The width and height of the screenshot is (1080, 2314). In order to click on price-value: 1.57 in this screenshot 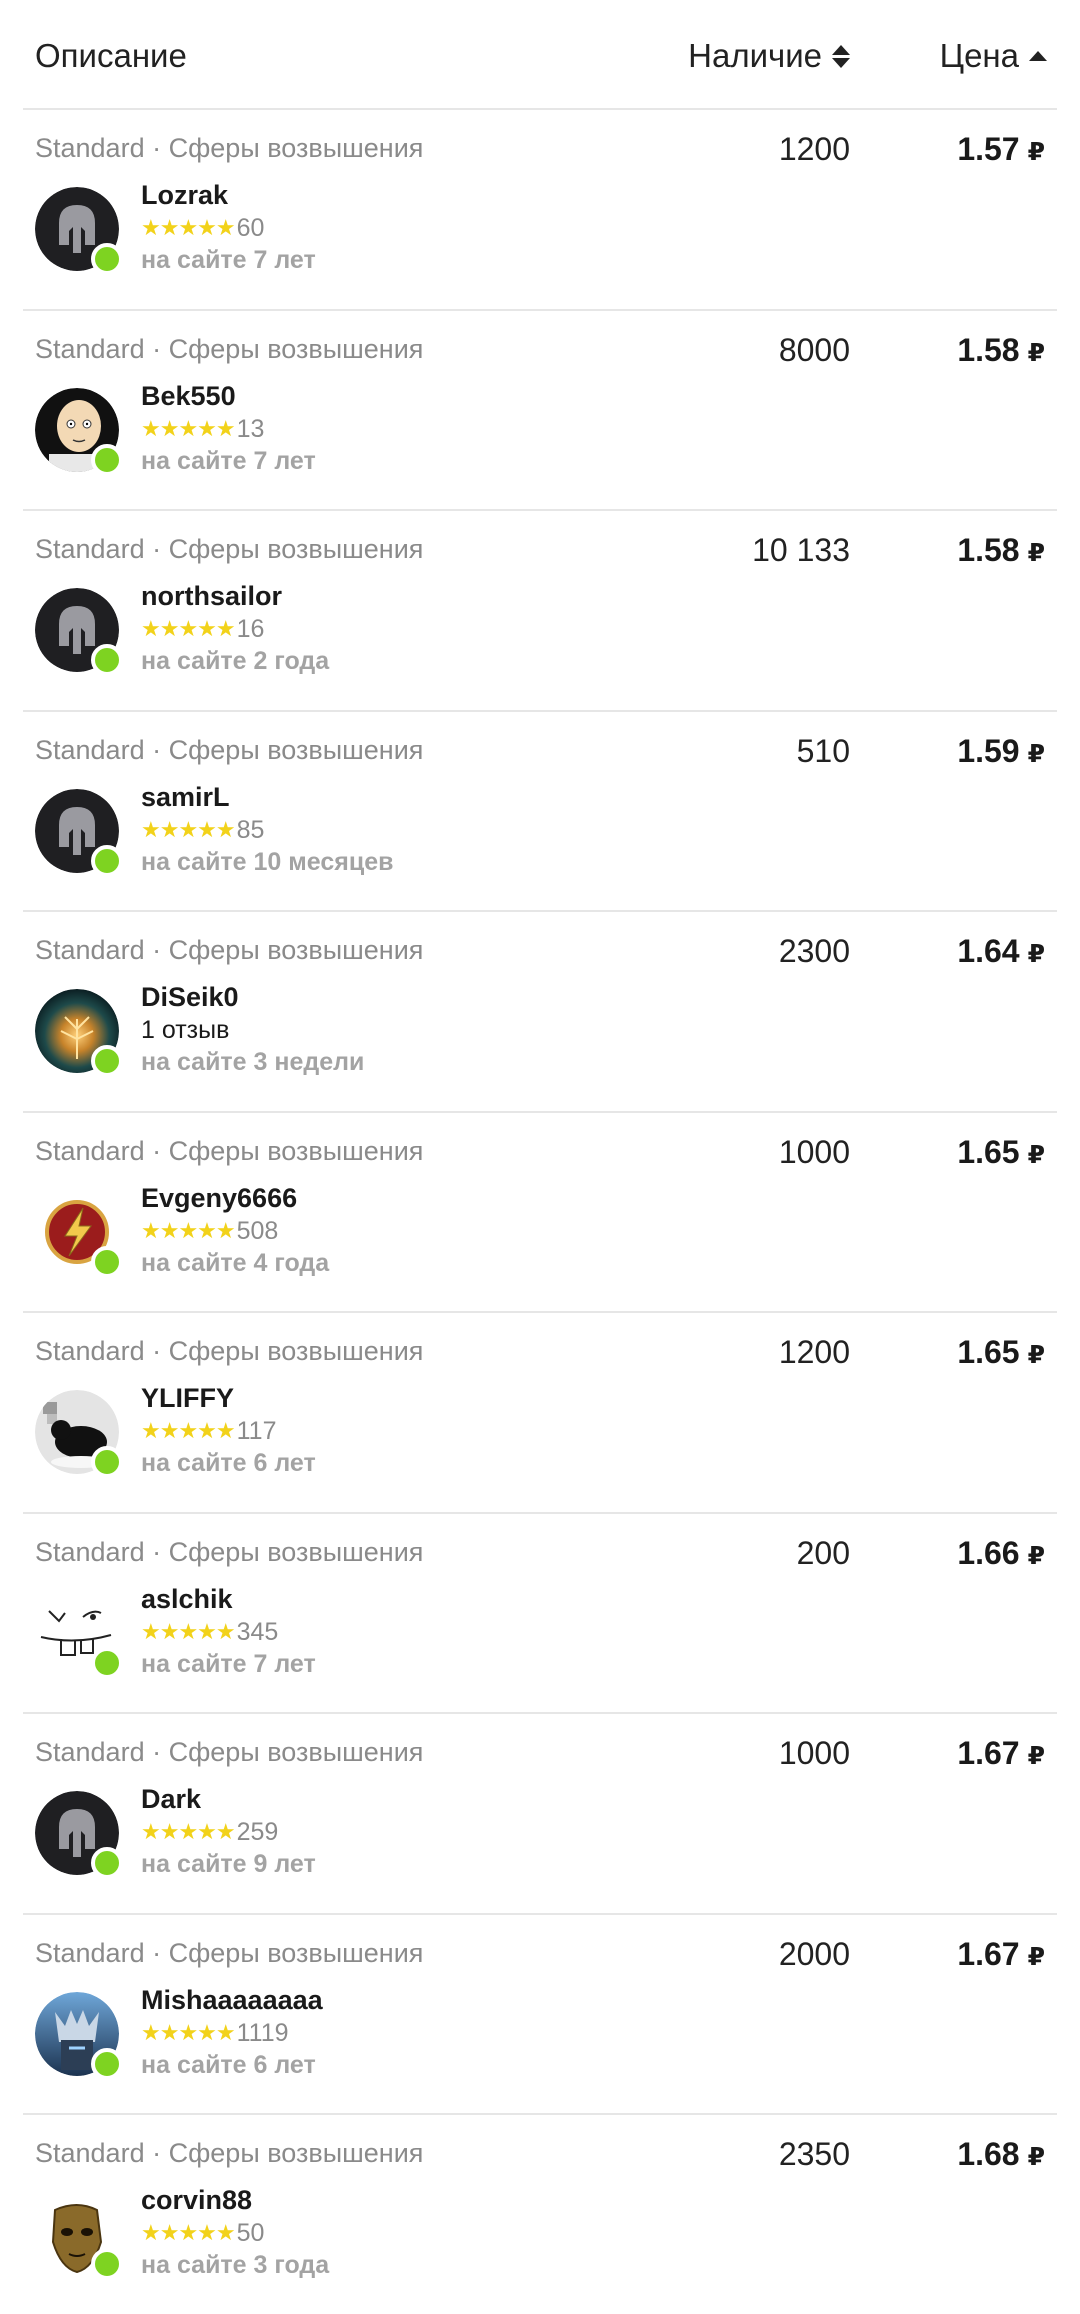, I will do `click(988, 149)`.